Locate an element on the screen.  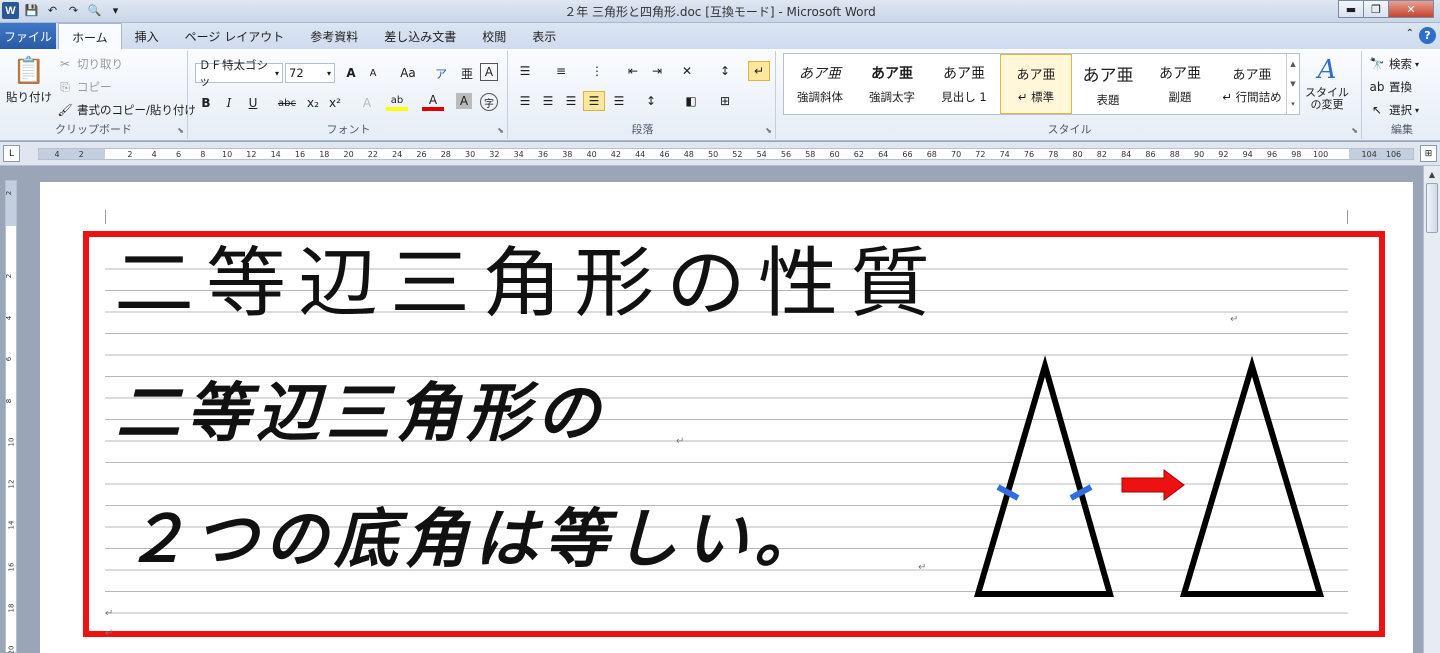
shrink-font-button: A is located at coordinates (373, 73).